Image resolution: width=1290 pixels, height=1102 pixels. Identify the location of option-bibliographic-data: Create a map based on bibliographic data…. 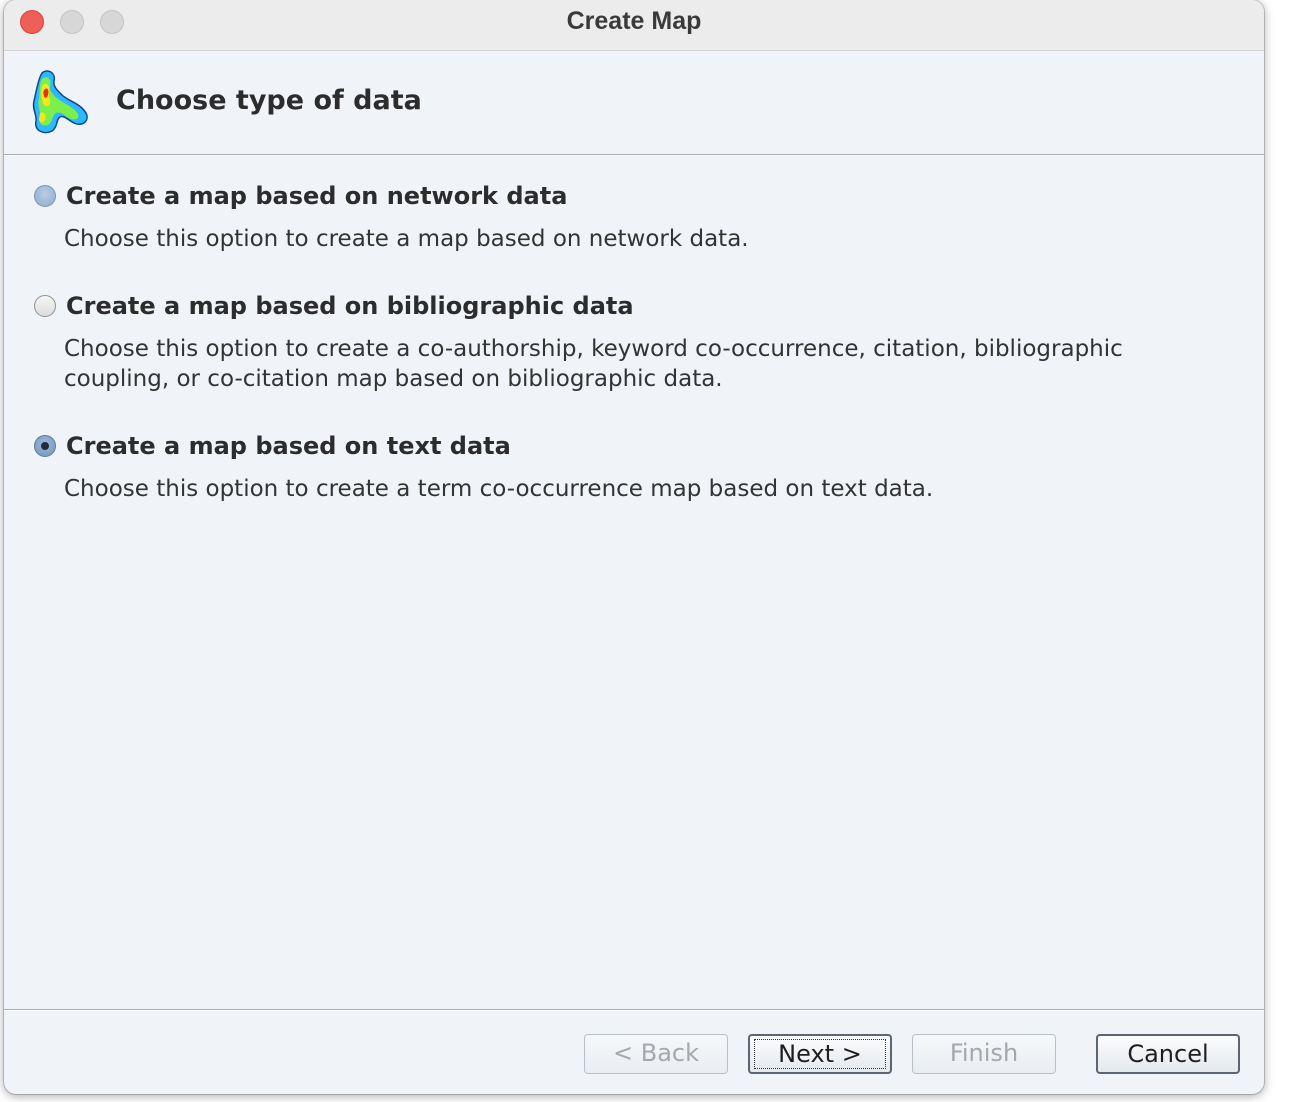
(613, 343).